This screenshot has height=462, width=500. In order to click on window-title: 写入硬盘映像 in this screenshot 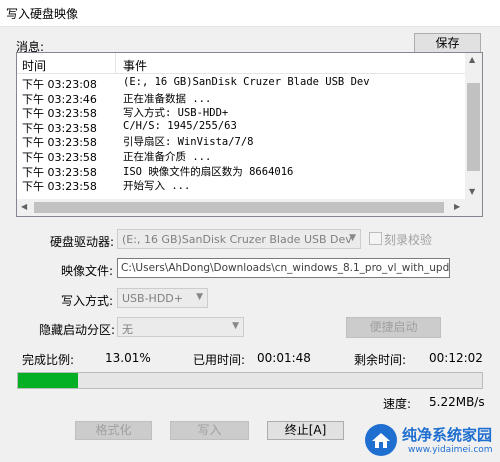, I will do `click(42, 14)`.